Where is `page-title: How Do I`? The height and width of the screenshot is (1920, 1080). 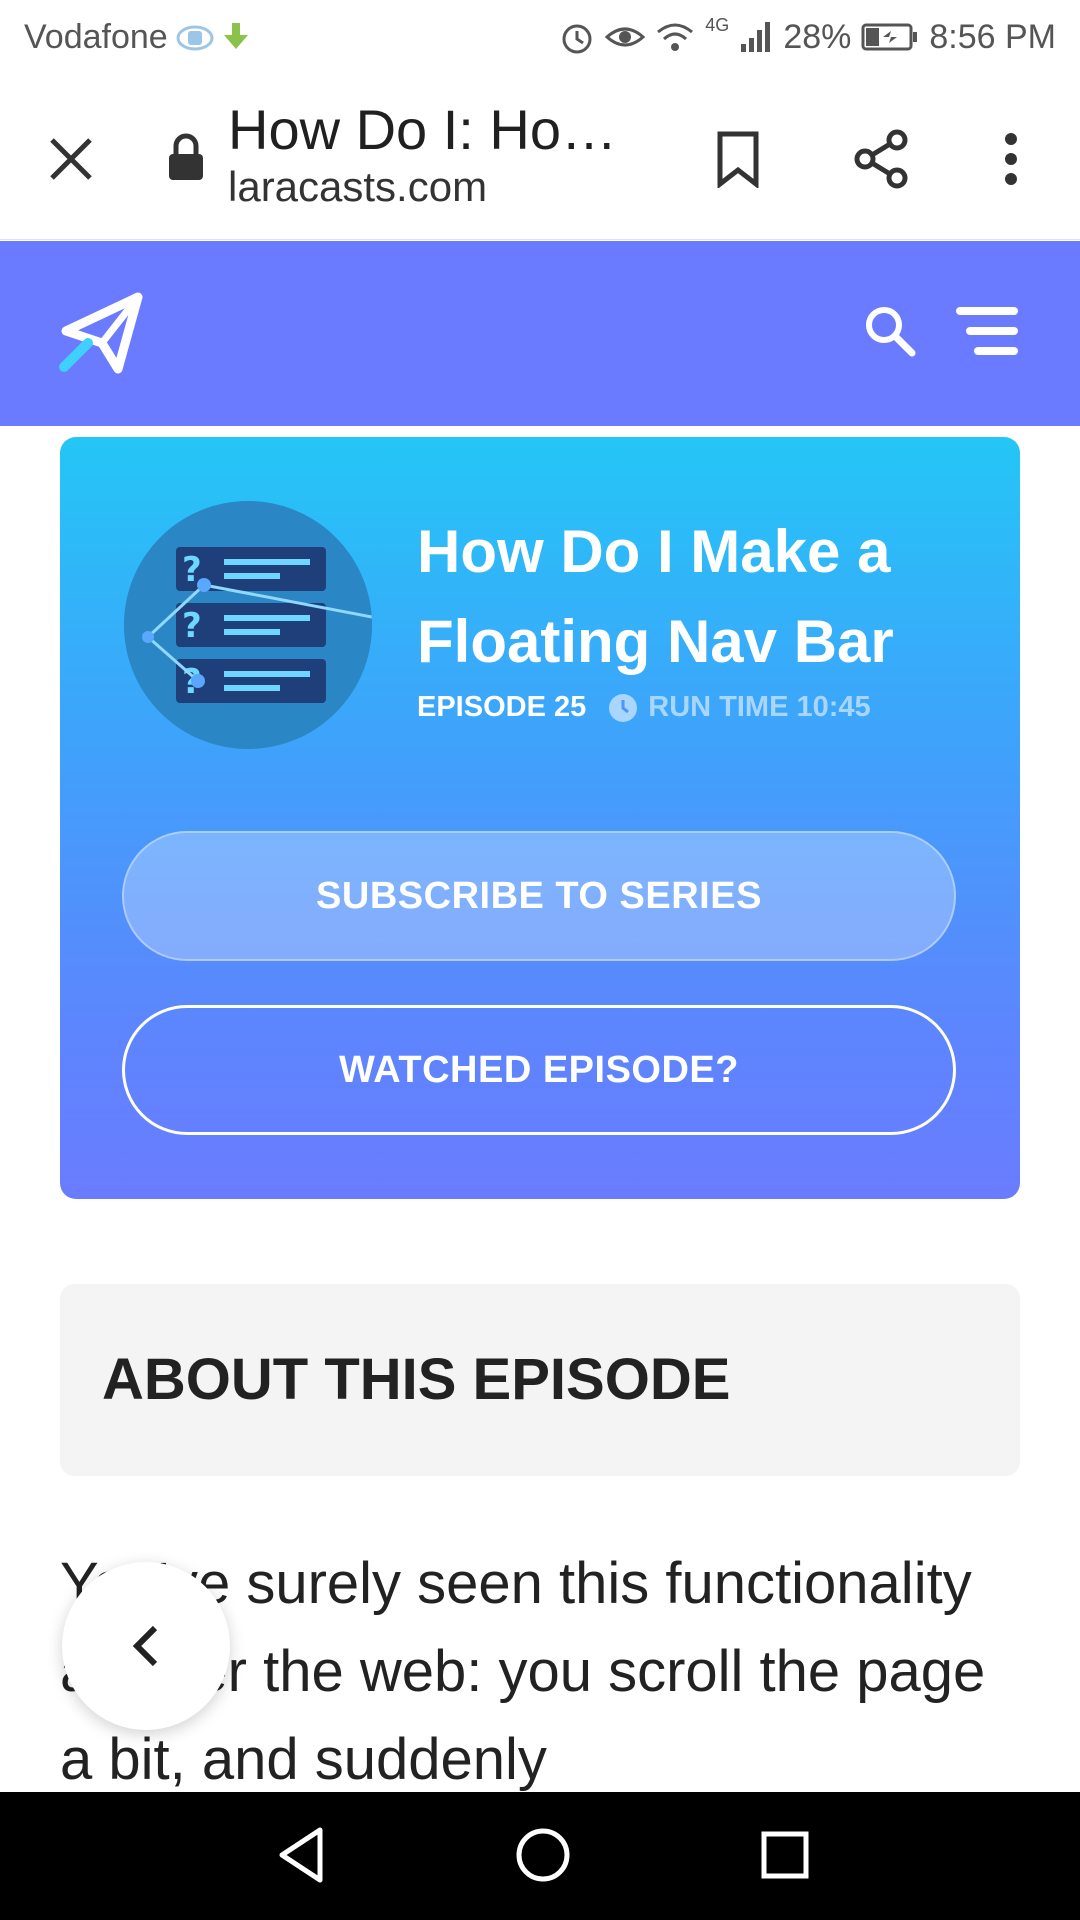 page-title: How Do I is located at coordinates (422, 129).